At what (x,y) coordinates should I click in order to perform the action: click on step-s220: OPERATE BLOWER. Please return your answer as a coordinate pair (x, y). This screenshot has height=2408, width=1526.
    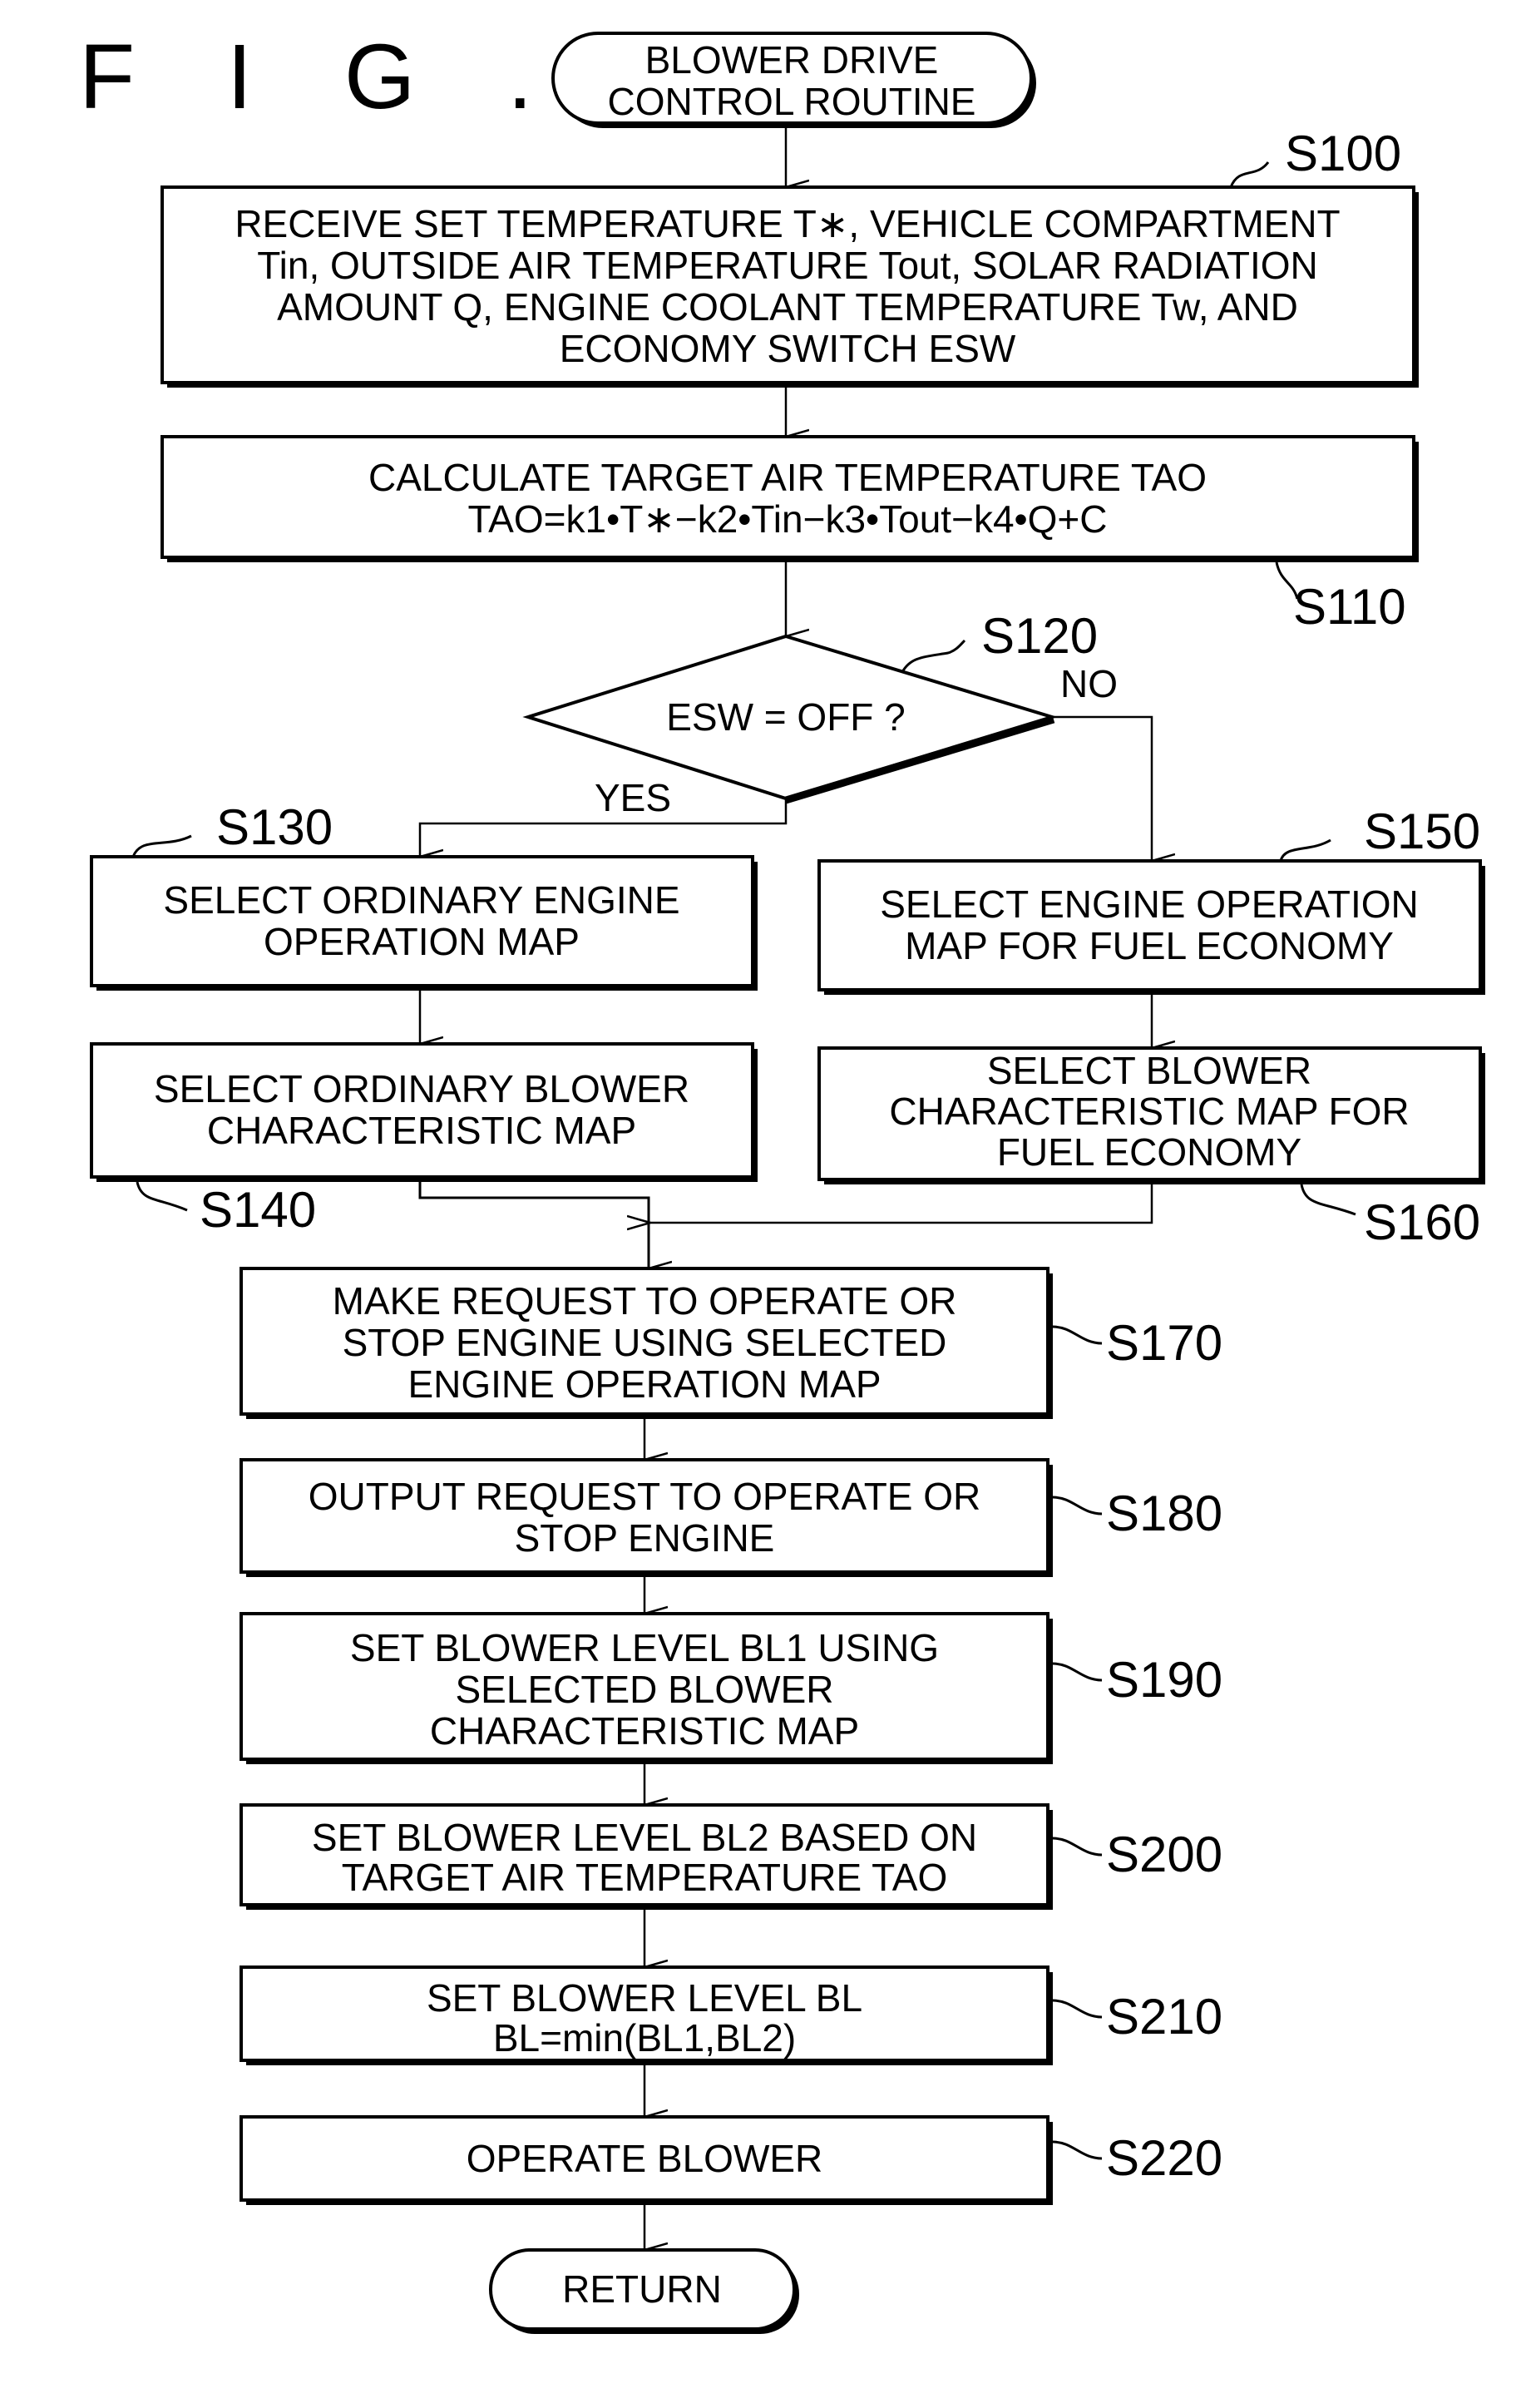
    Looking at the image, I should click on (646, 2160).